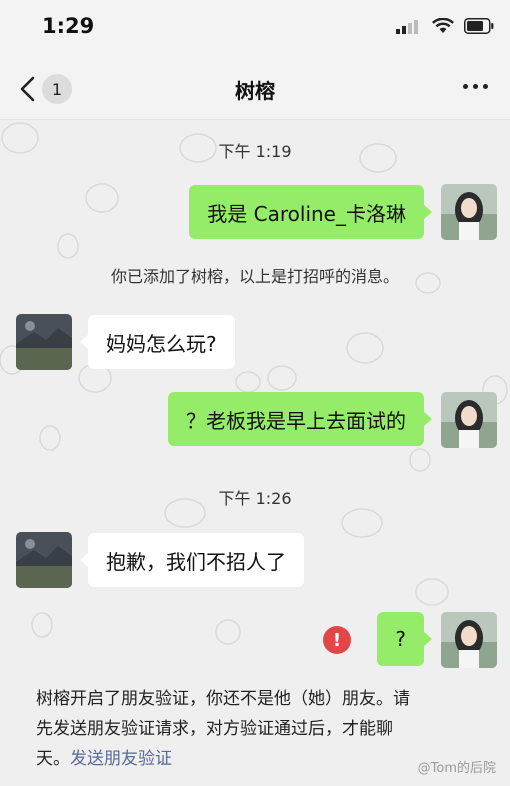  Describe the element at coordinates (157, 342) in the screenshot. I see `contact-message-bubble: 妈妈怎么玩?` at that location.